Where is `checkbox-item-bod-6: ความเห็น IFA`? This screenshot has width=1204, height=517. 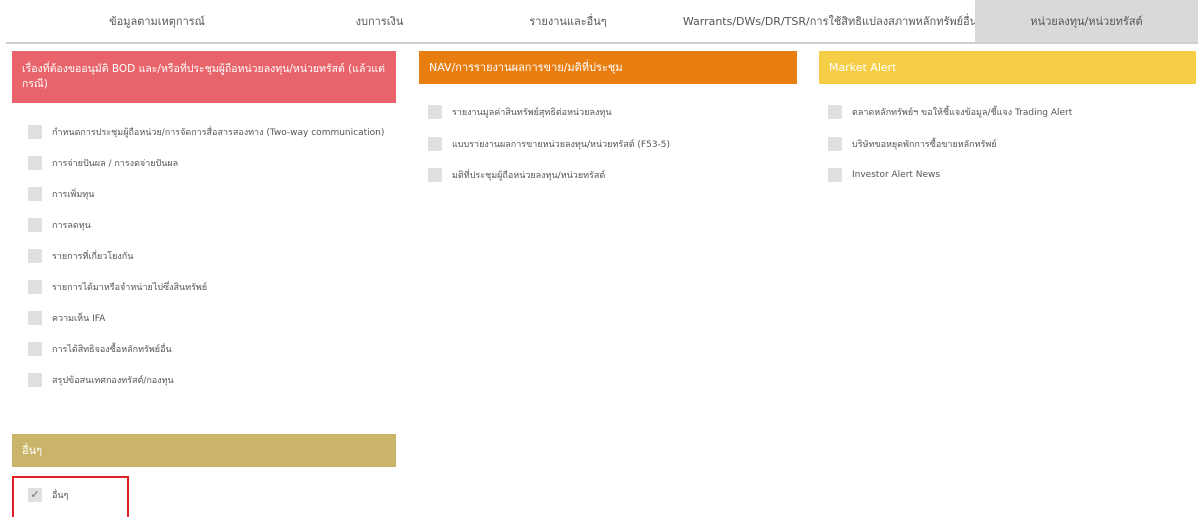
checkbox-item-bod-6: ความเห็น IFA is located at coordinates (66, 318).